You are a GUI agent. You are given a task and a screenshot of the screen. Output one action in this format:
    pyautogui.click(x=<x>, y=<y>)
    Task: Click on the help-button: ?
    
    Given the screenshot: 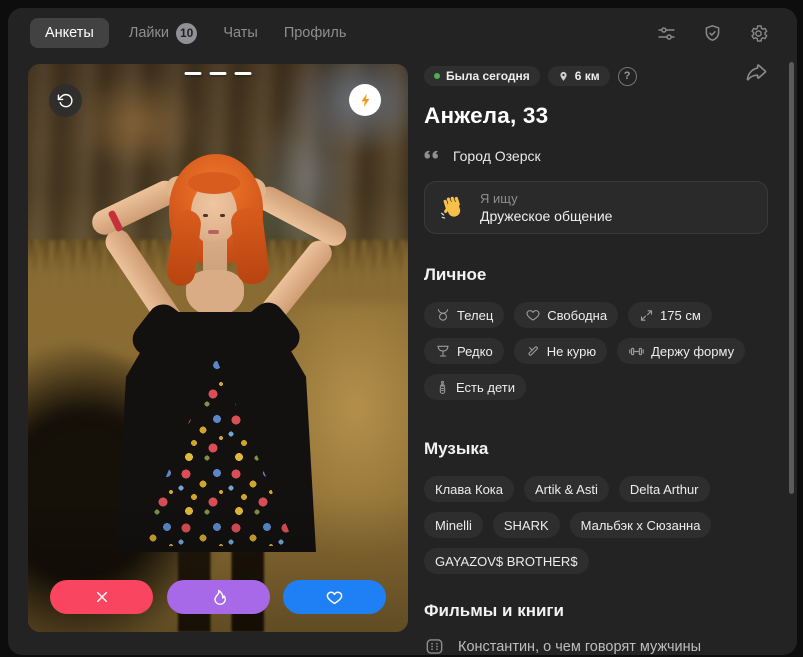 What is the action you would take?
    pyautogui.click(x=627, y=76)
    